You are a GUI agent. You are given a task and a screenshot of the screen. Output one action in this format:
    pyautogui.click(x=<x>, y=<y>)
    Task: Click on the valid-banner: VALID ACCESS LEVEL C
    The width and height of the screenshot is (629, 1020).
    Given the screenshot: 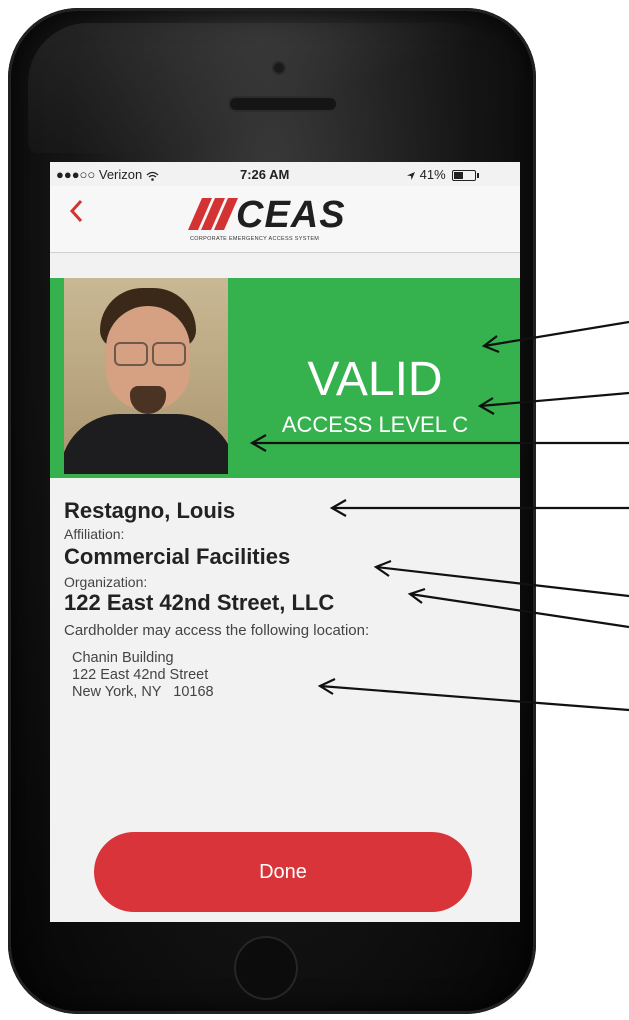 What is the action you would take?
    pyautogui.click(x=285, y=378)
    